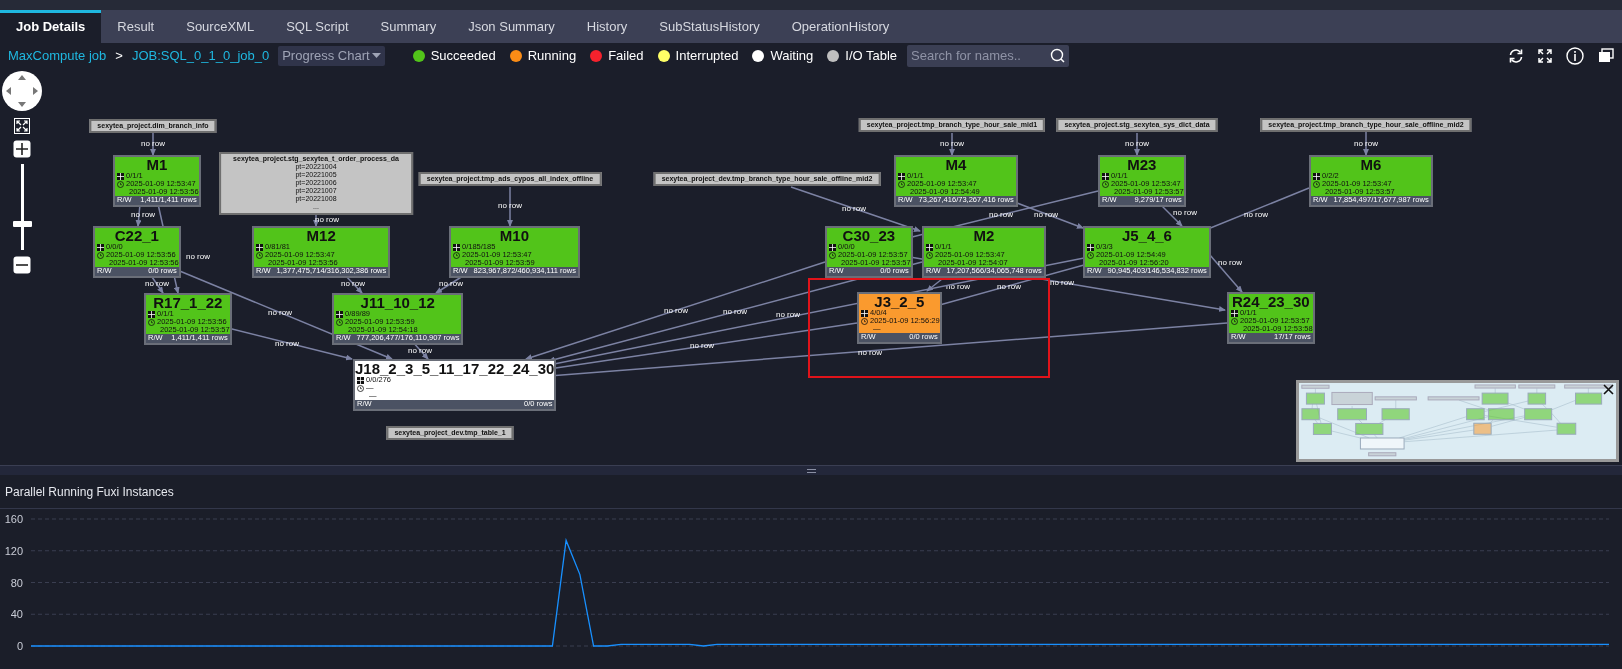 Image resolution: width=1622 pixels, height=669 pixels. I want to click on tab: SQL Script, so click(317, 26).